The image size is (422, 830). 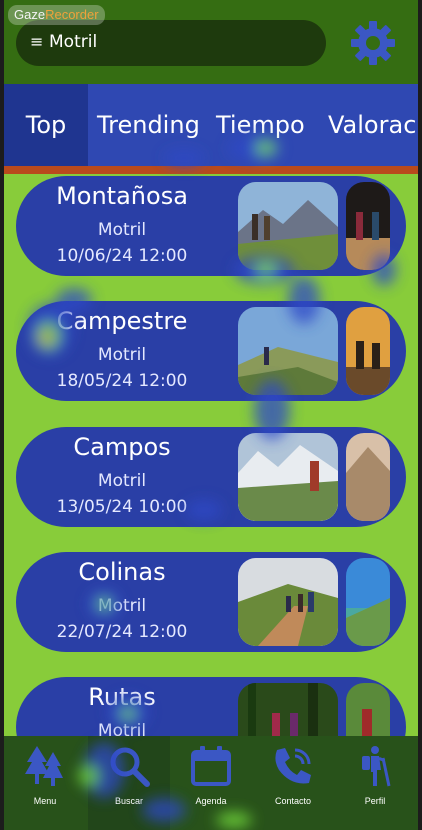 What do you see at coordinates (44, 766) in the screenshot?
I see `trees-icon` at bounding box center [44, 766].